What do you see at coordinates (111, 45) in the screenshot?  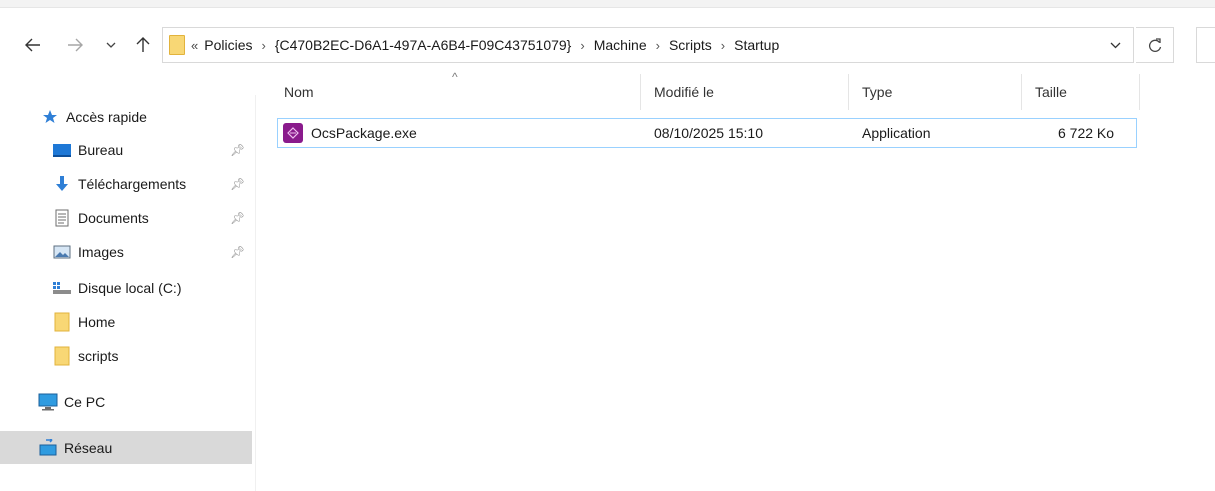 I see `recent-locations-chevron-icon` at bounding box center [111, 45].